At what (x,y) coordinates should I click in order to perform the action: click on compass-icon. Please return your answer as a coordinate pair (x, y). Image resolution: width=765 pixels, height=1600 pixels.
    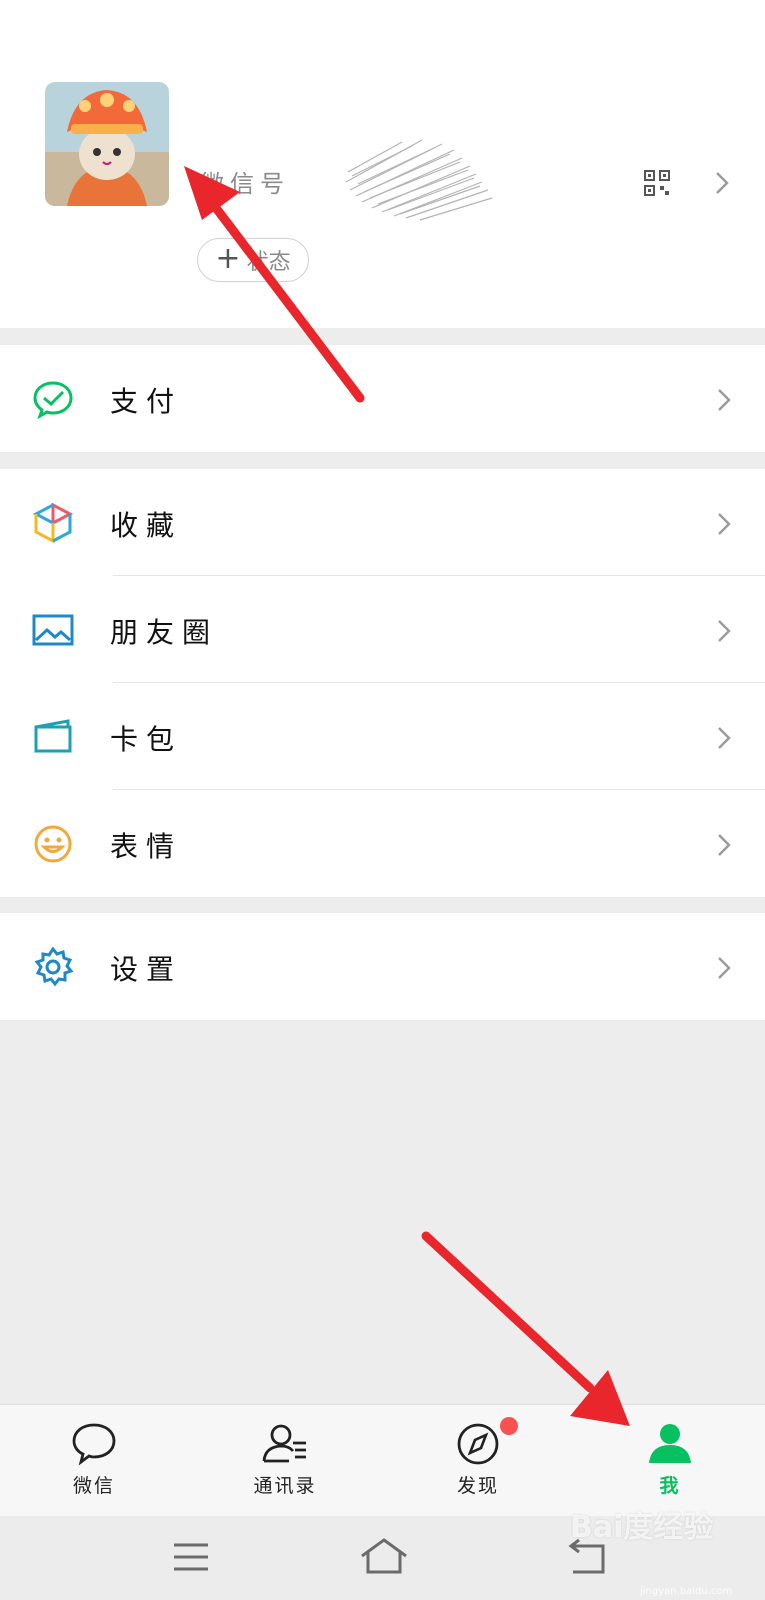
    Looking at the image, I should click on (478, 1444).